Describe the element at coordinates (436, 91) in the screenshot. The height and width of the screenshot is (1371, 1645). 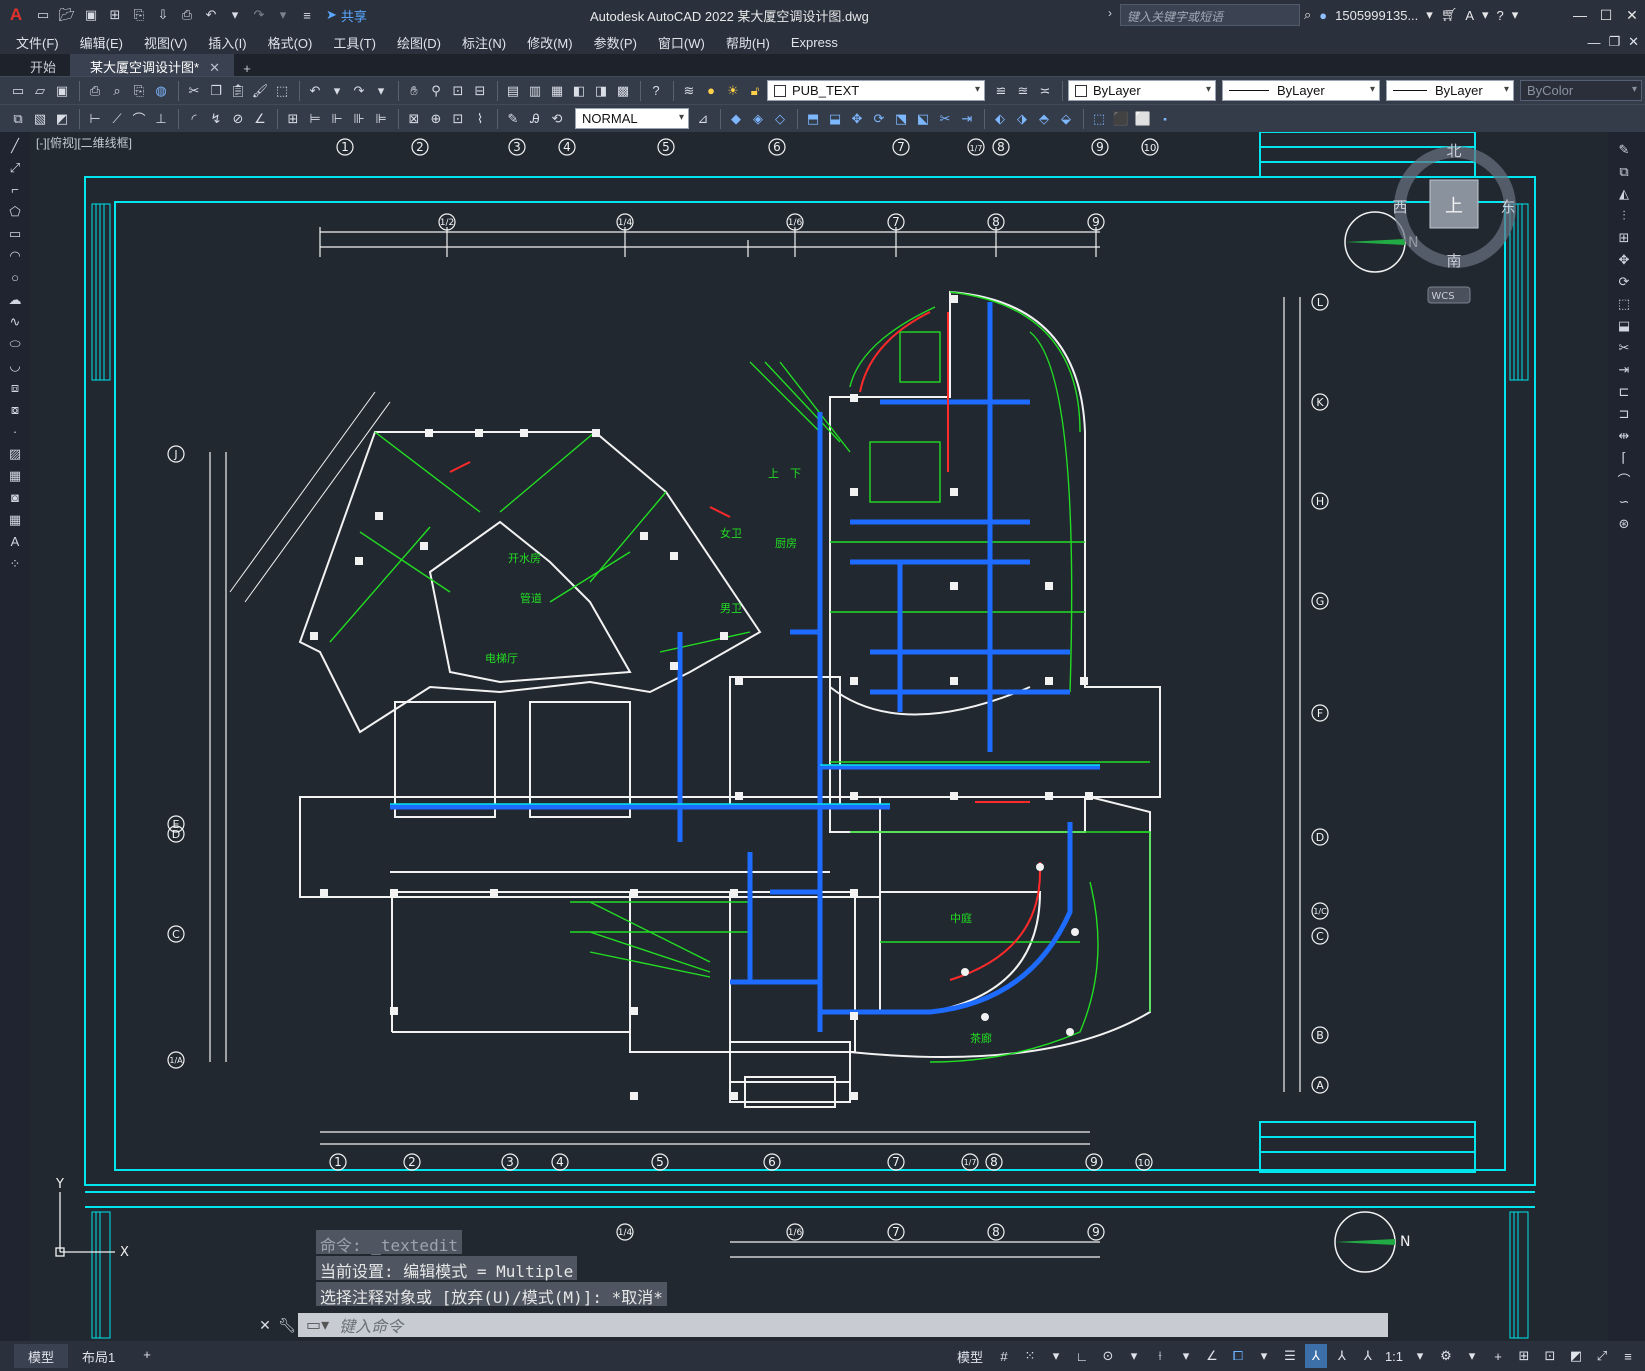
I see `zoom-realtime-icon: ⚲` at that location.